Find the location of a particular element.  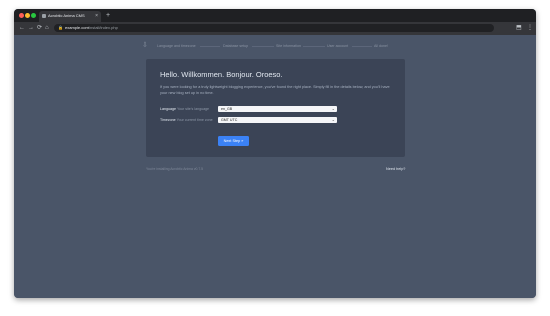

timezone-label-text: Timezone is located at coordinates (168, 120).